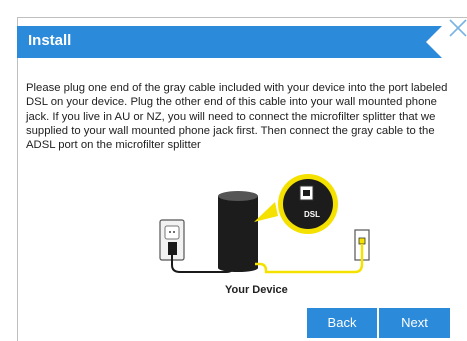 The image size is (467, 341). I want to click on wall-outlet-icon, so click(172, 240).